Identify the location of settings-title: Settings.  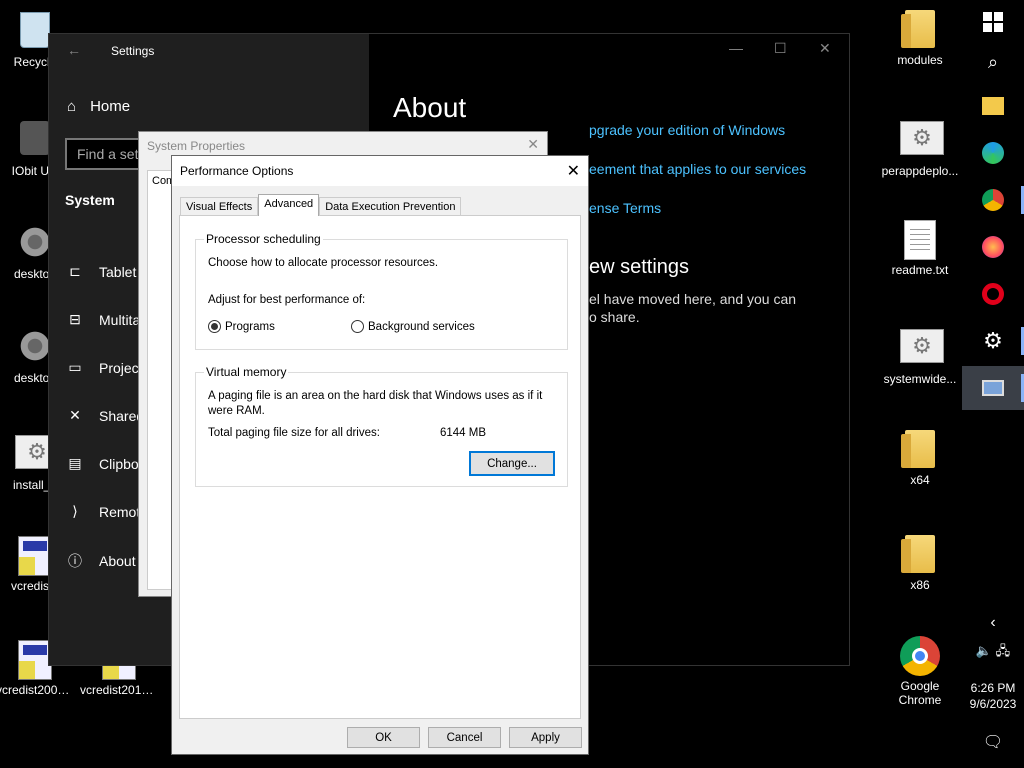
(133, 51).